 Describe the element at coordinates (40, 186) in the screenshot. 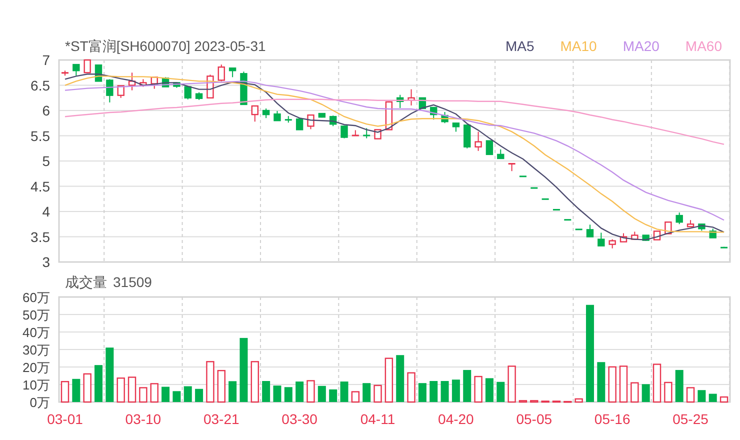

I see `axis-label: 4.5` at that location.